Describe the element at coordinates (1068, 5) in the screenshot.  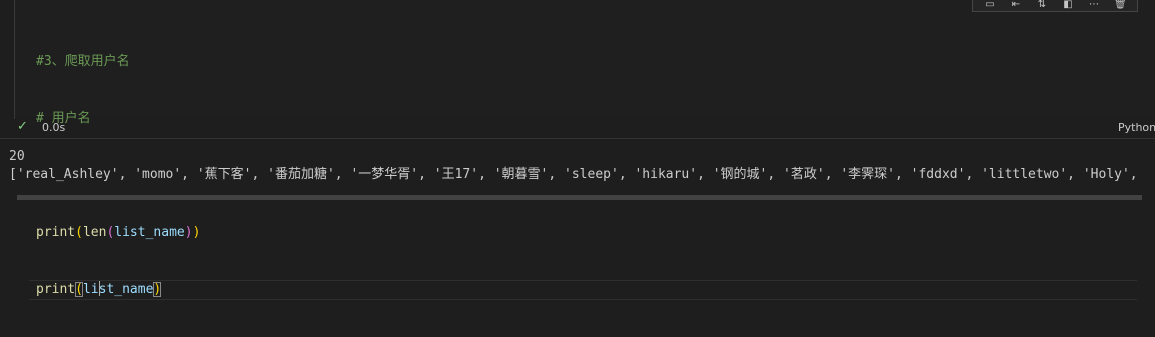
I see `split-cell-icon: ◧` at that location.